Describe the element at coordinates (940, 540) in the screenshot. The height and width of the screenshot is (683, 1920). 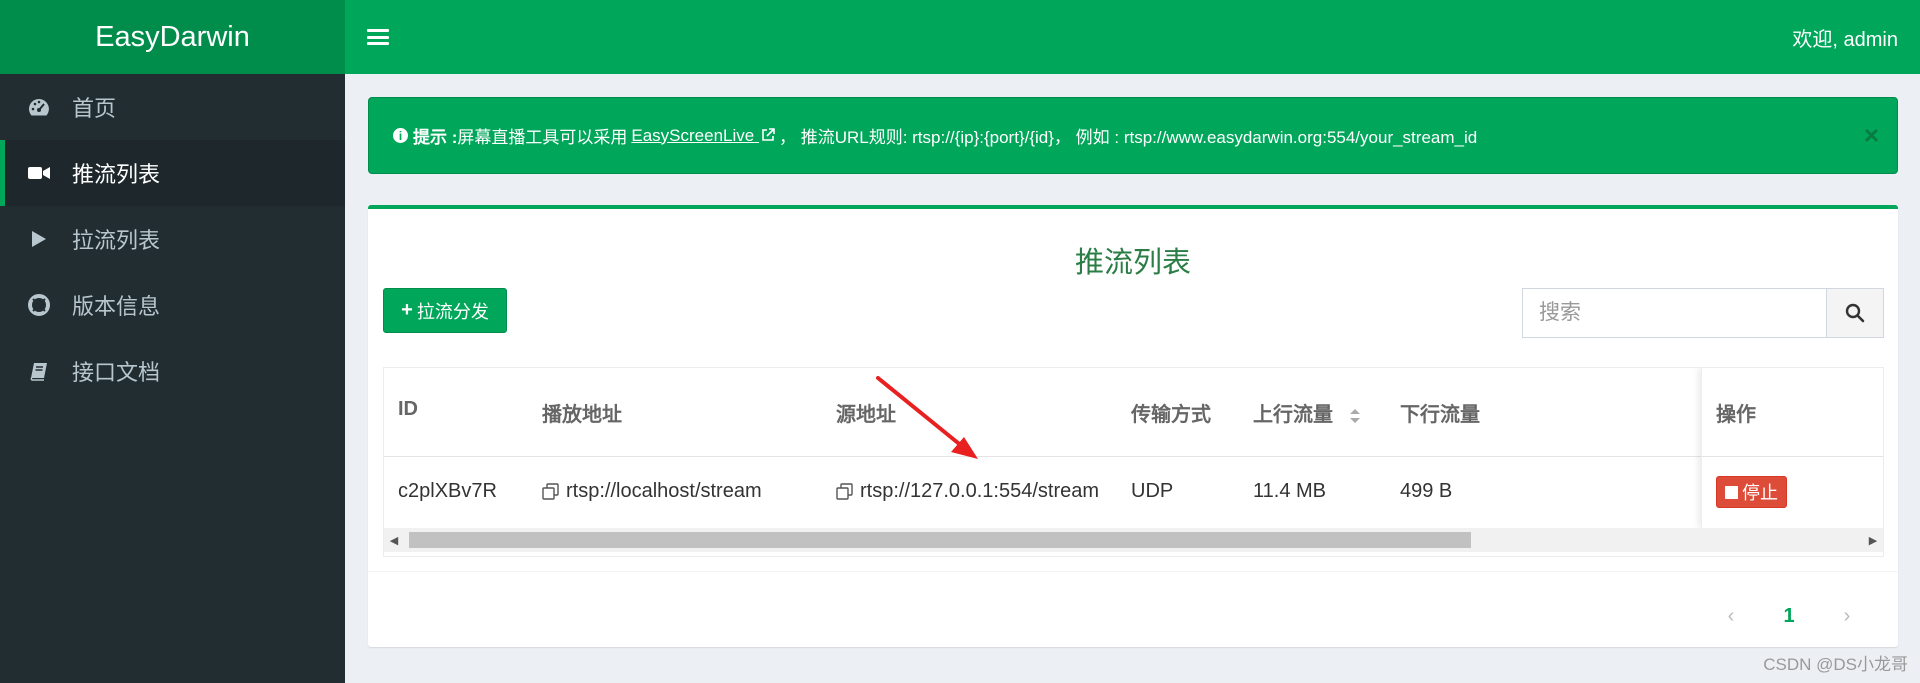
I see `scrollbar-thumb` at that location.